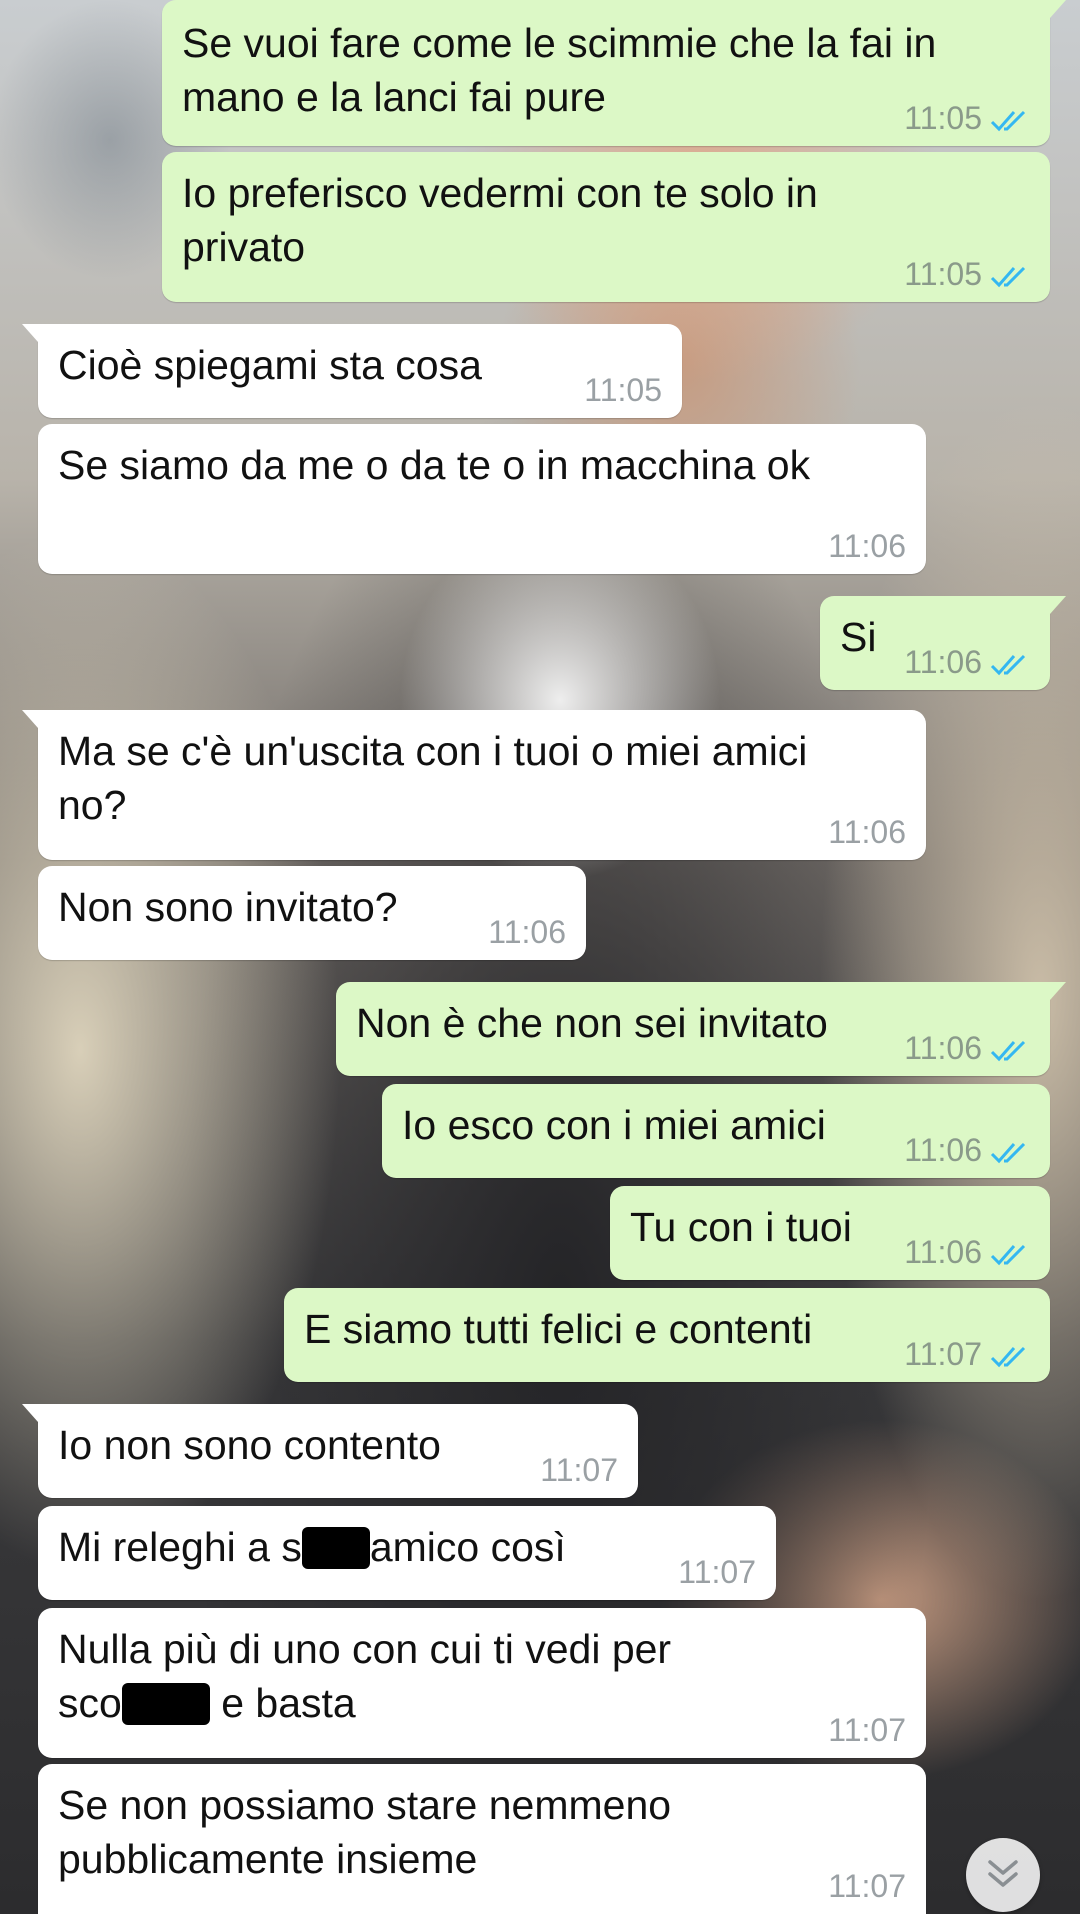 This screenshot has width=1080, height=1914. What do you see at coordinates (312, 913) in the screenshot?
I see `message-bubble-incoming: Non sono invitato? 11:06` at bounding box center [312, 913].